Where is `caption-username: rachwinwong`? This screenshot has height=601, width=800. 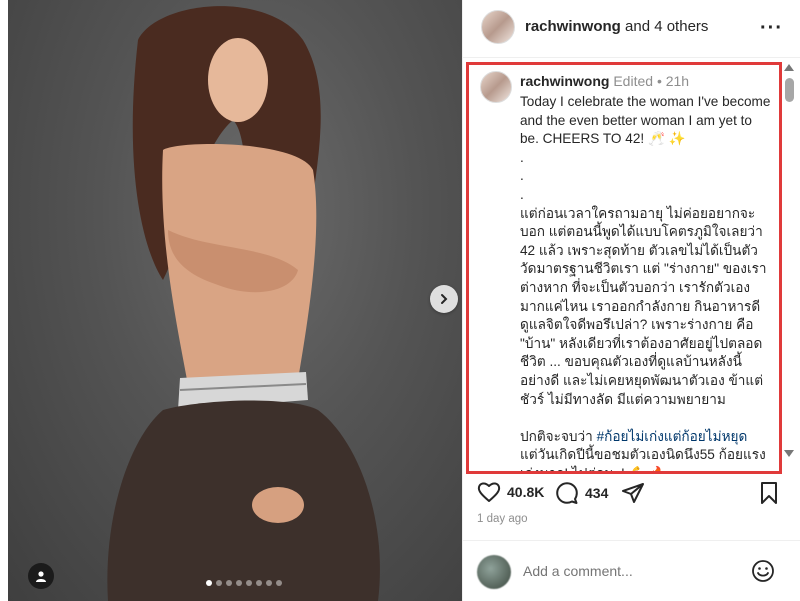
caption-username: rachwinwong is located at coordinates (564, 81).